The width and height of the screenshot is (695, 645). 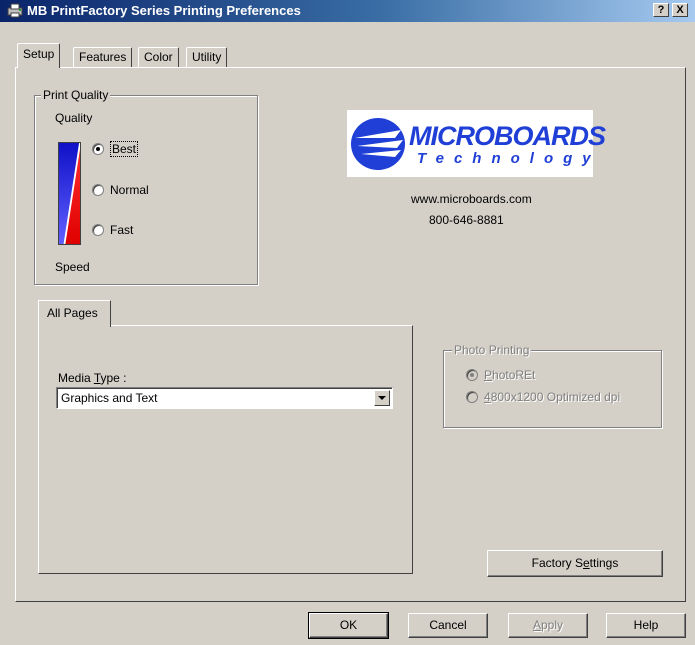 I want to click on printer-icon, so click(x=15, y=10).